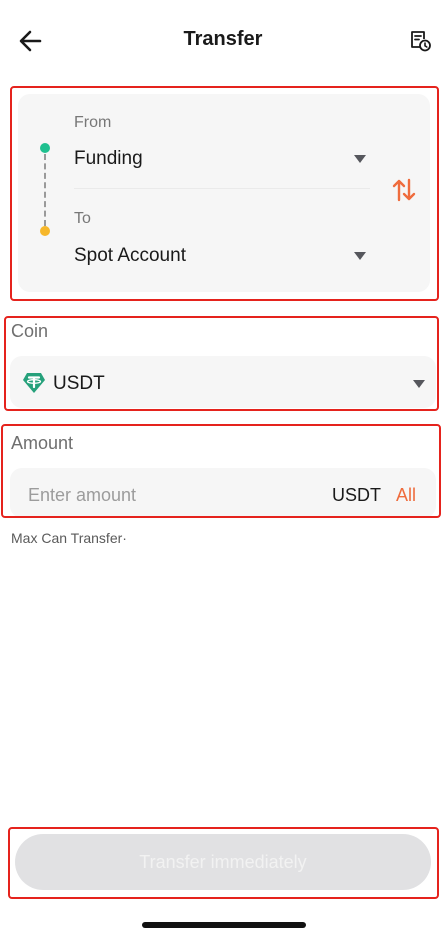  What do you see at coordinates (221, 363) in the screenshot?
I see `coin-highlight-box` at bounding box center [221, 363].